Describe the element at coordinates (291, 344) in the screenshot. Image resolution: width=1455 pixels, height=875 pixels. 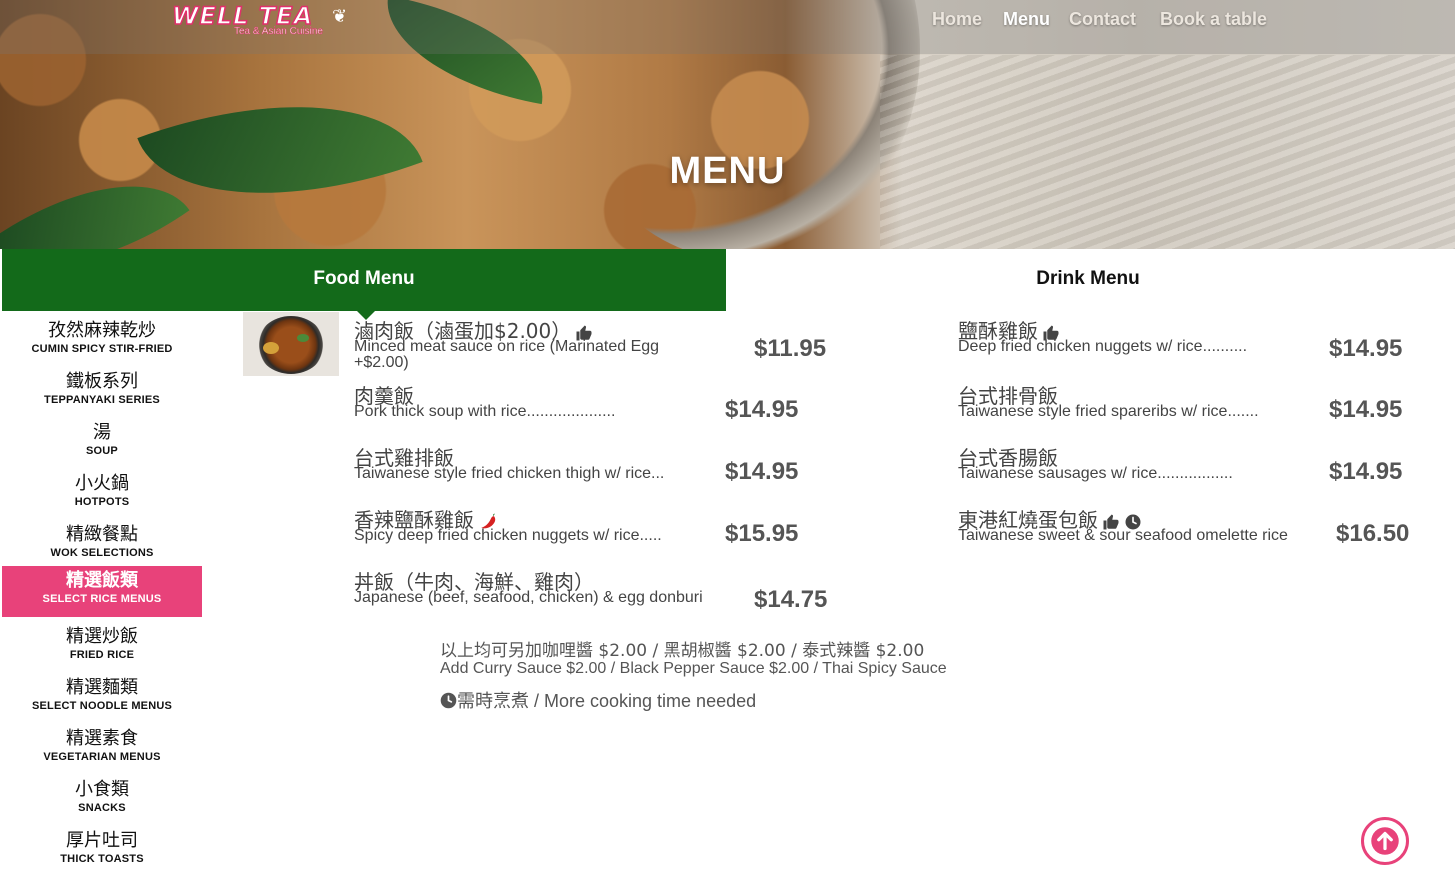
I see `dish-photo-braised-pork-rice` at that location.